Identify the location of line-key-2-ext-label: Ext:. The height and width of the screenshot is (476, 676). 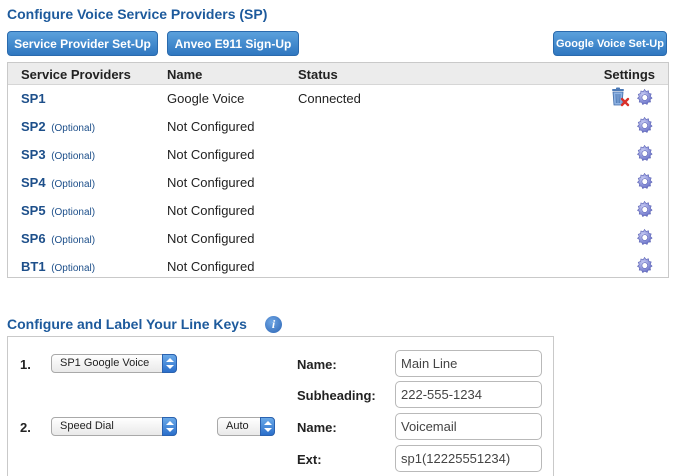
(309, 459).